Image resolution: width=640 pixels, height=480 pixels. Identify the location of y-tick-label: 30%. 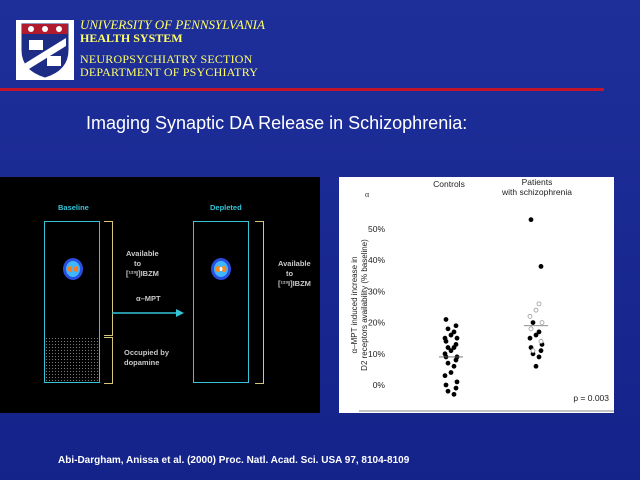
(376, 291).